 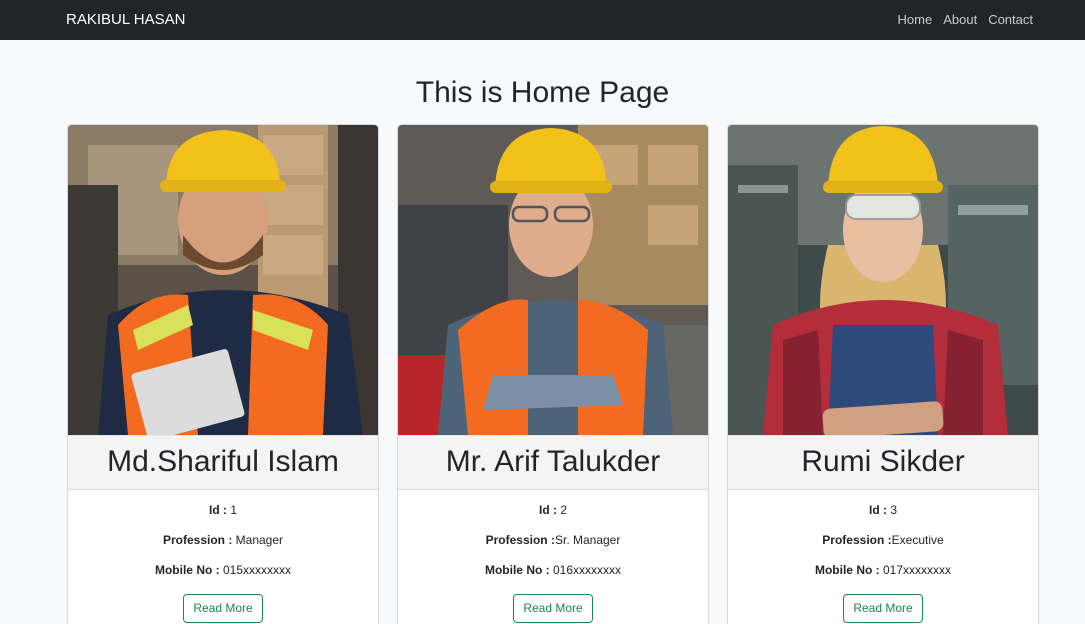 I want to click on mobile-row: Mobile No : 017xxxxxxxx, so click(x=883, y=570).